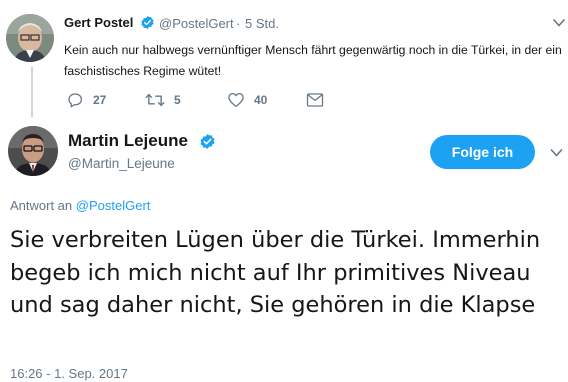 This screenshot has width=568, height=382. Describe the element at coordinates (261, 100) in the screenshot. I see `like-count: 40` at that location.